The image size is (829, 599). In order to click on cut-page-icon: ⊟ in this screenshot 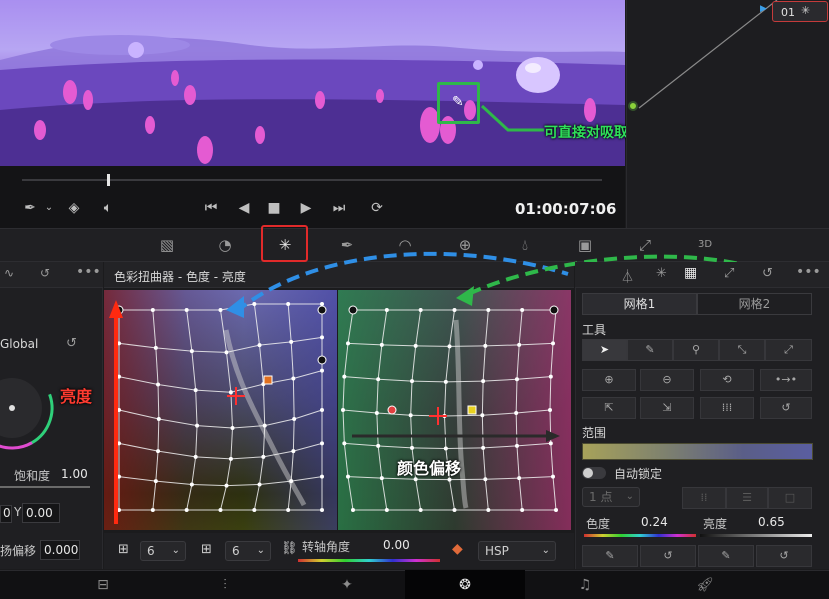, I will do `click(103, 585)`.